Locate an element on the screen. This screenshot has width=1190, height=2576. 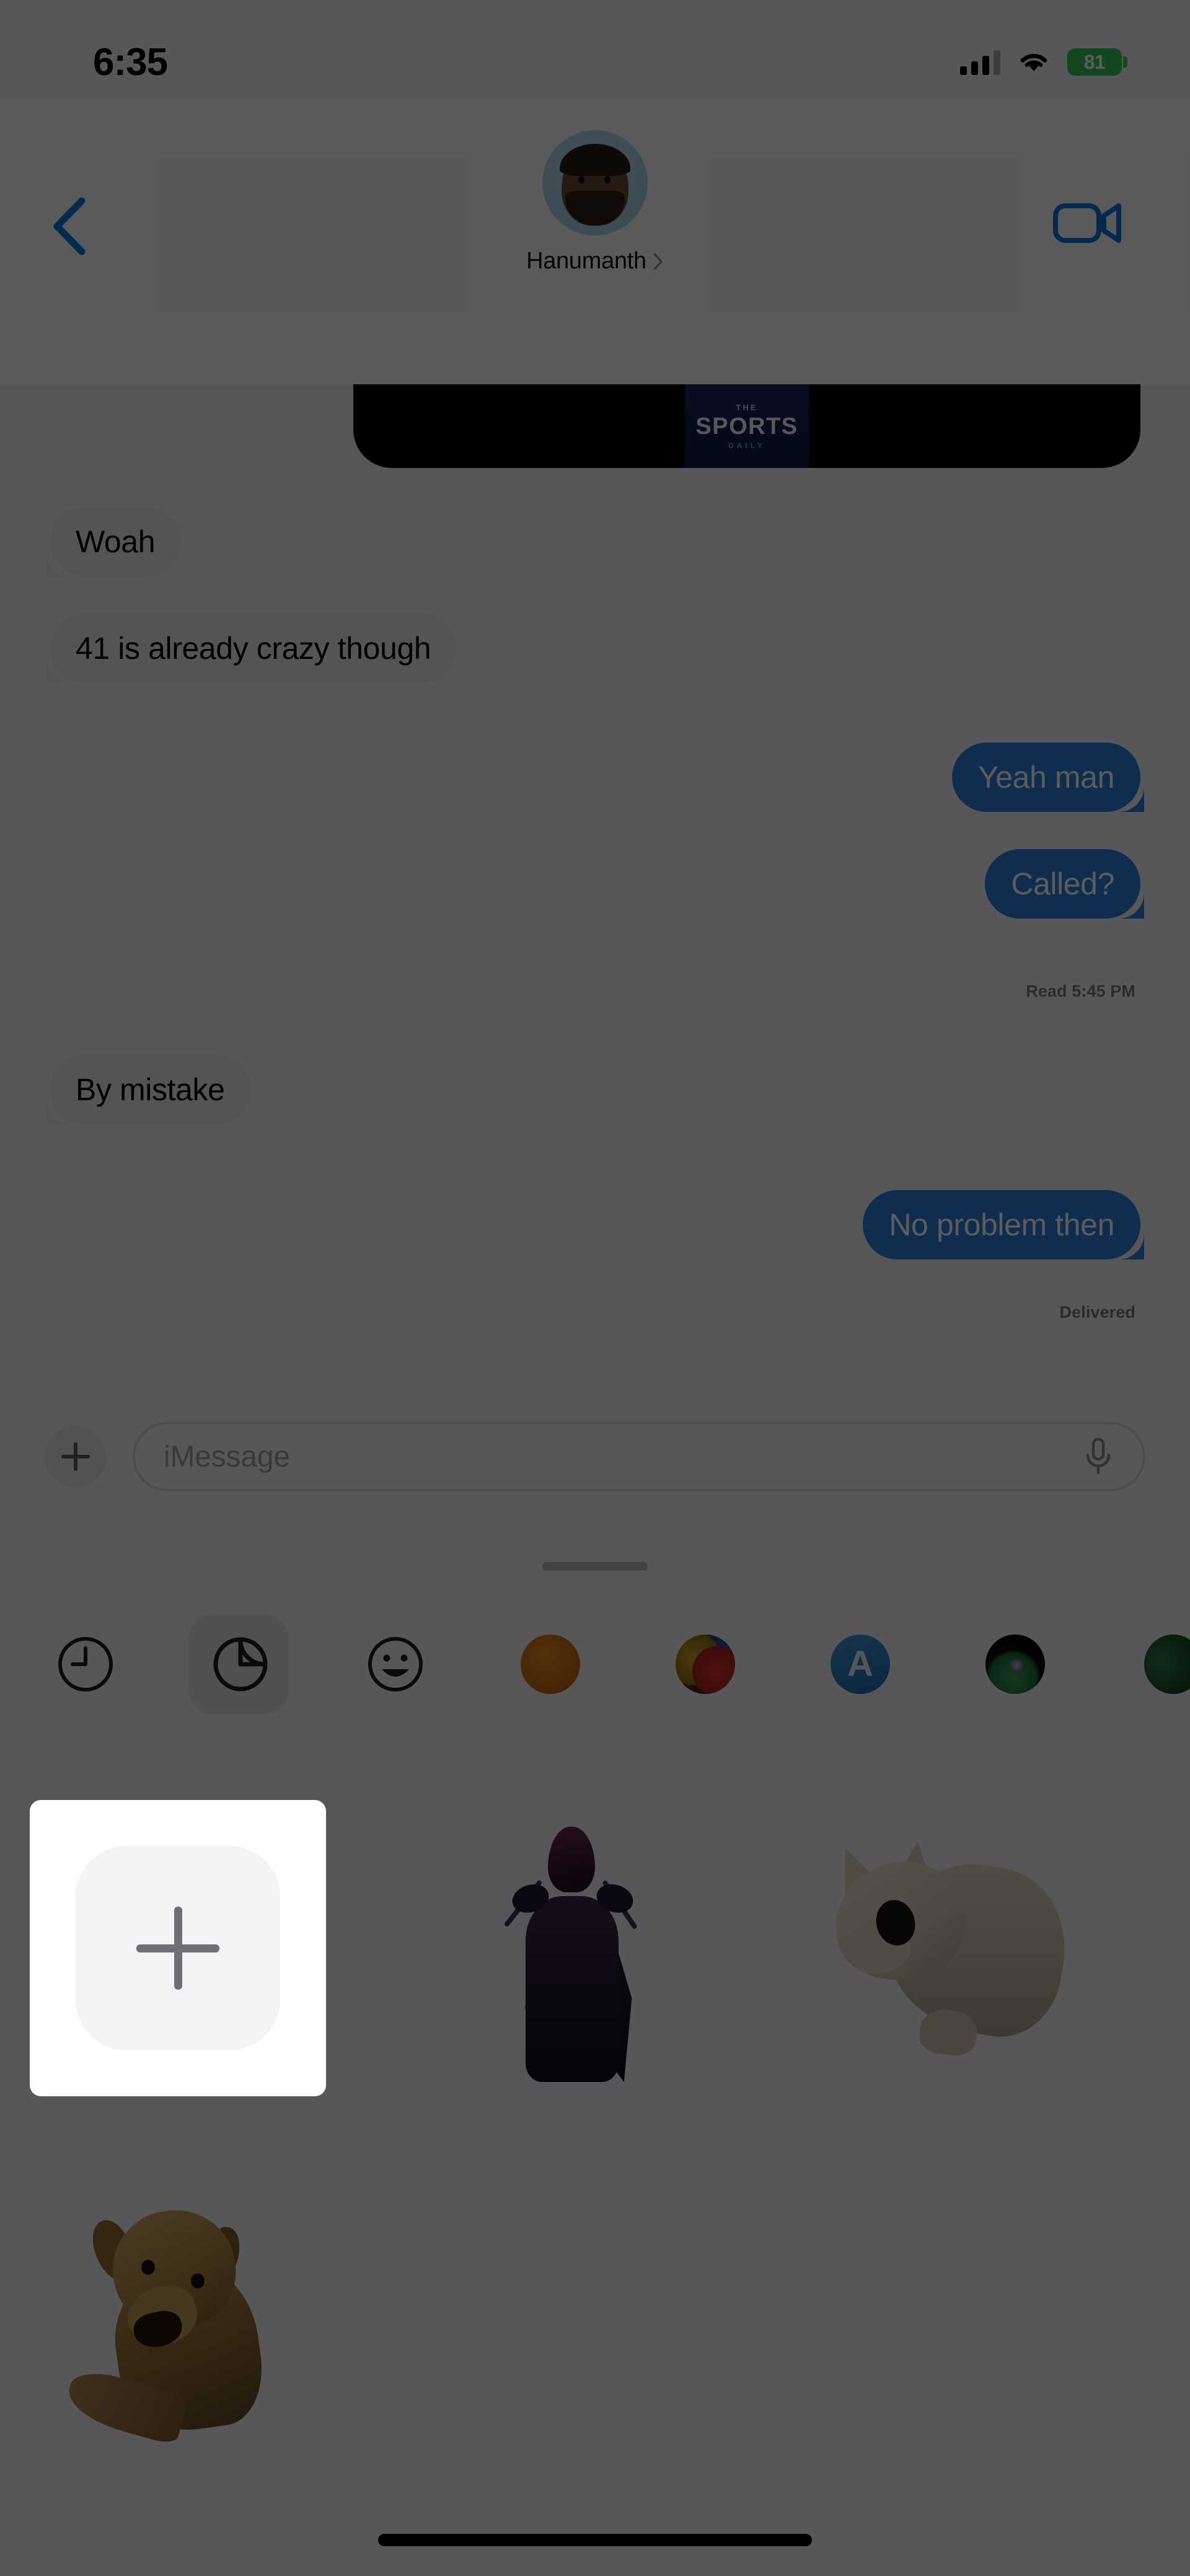
dog-cutout-sticker is located at coordinates (178, 2320).